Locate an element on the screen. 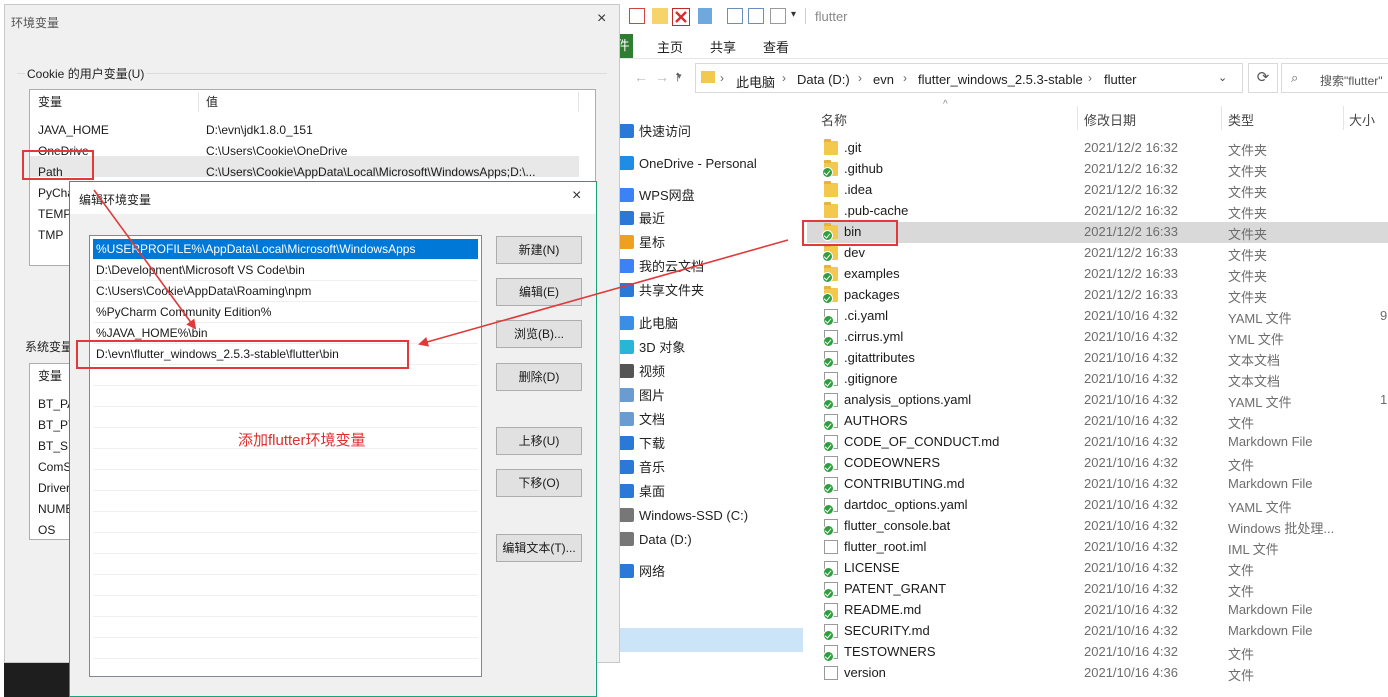 The height and width of the screenshot is (697, 1388). annotation-arrows is located at coordinates (441, 268).